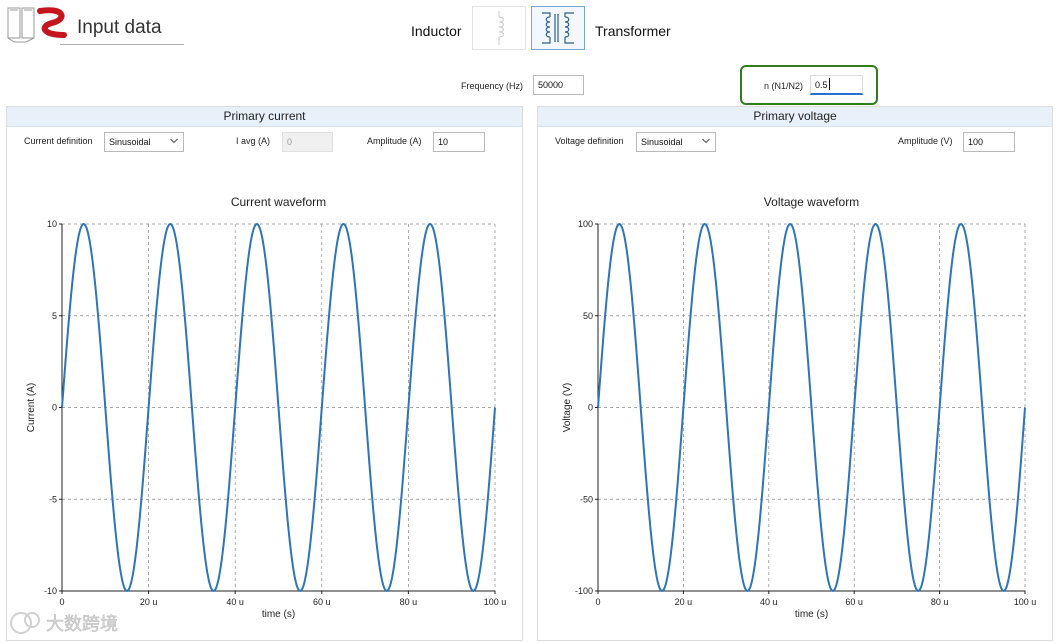 This screenshot has width=1059, height=643. What do you see at coordinates (122, 44) in the screenshot?
I see `title-underline` at bounding box center [122, 44].